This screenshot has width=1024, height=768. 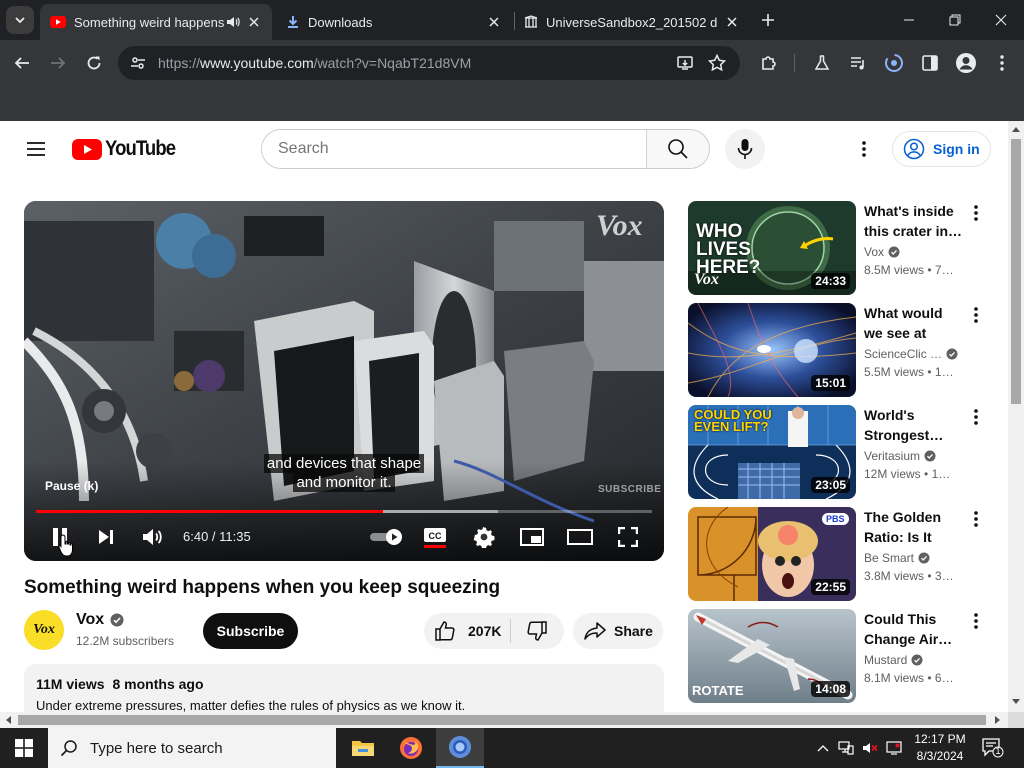 What do you see at coordinates (966, 63) in the screenshot?
I see `profile-button` at bounding box center [966, 63].